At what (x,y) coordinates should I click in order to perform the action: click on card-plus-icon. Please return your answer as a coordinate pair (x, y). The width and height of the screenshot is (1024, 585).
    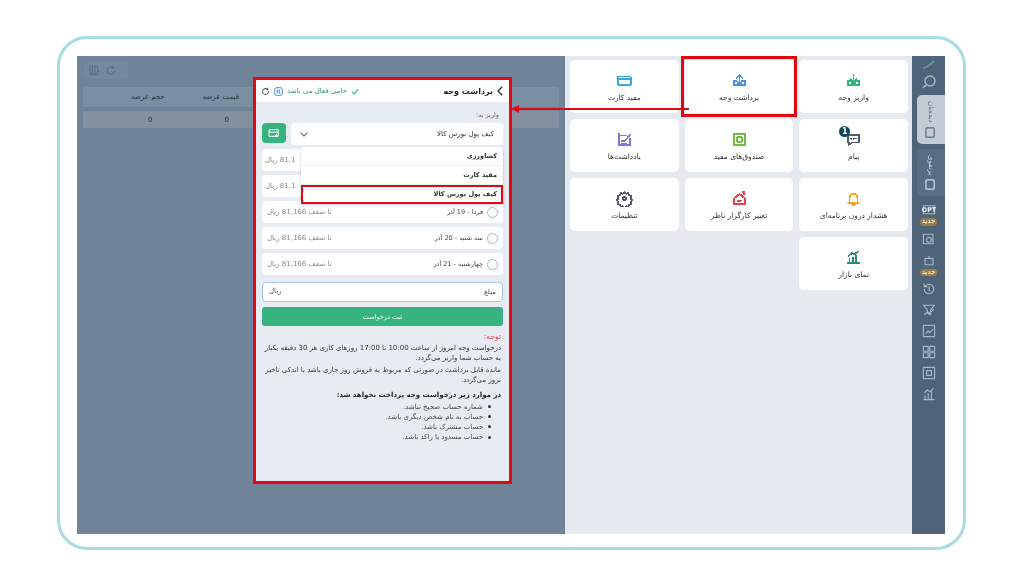
    Looking at the image, I should click on (274, 133).